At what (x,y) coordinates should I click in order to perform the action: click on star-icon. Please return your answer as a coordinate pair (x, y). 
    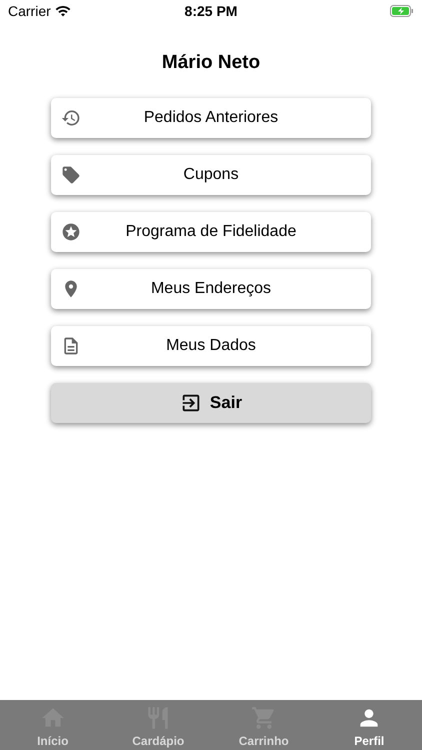
    Looking at the image, I should click on (71, 232).